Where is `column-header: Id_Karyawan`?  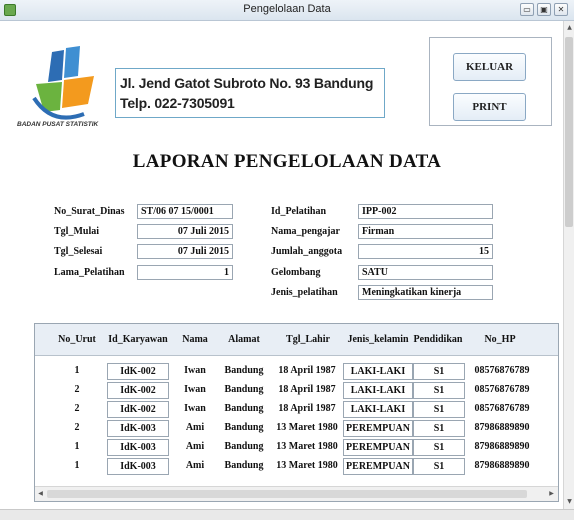
column-header: Id_Karyawan is located at coordinates (138, 339).